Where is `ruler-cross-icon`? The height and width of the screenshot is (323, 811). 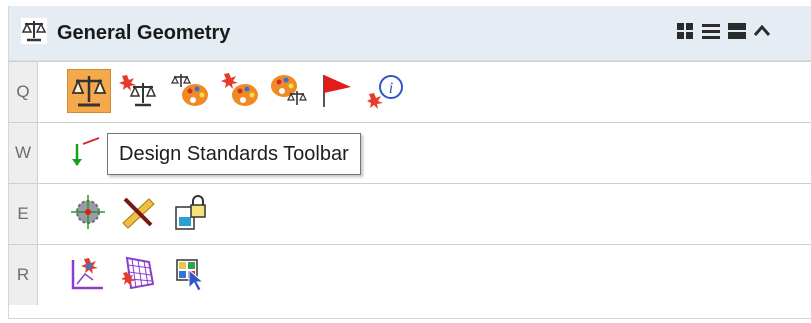
ruler-cross-icon is located at coordinates (138, 213).